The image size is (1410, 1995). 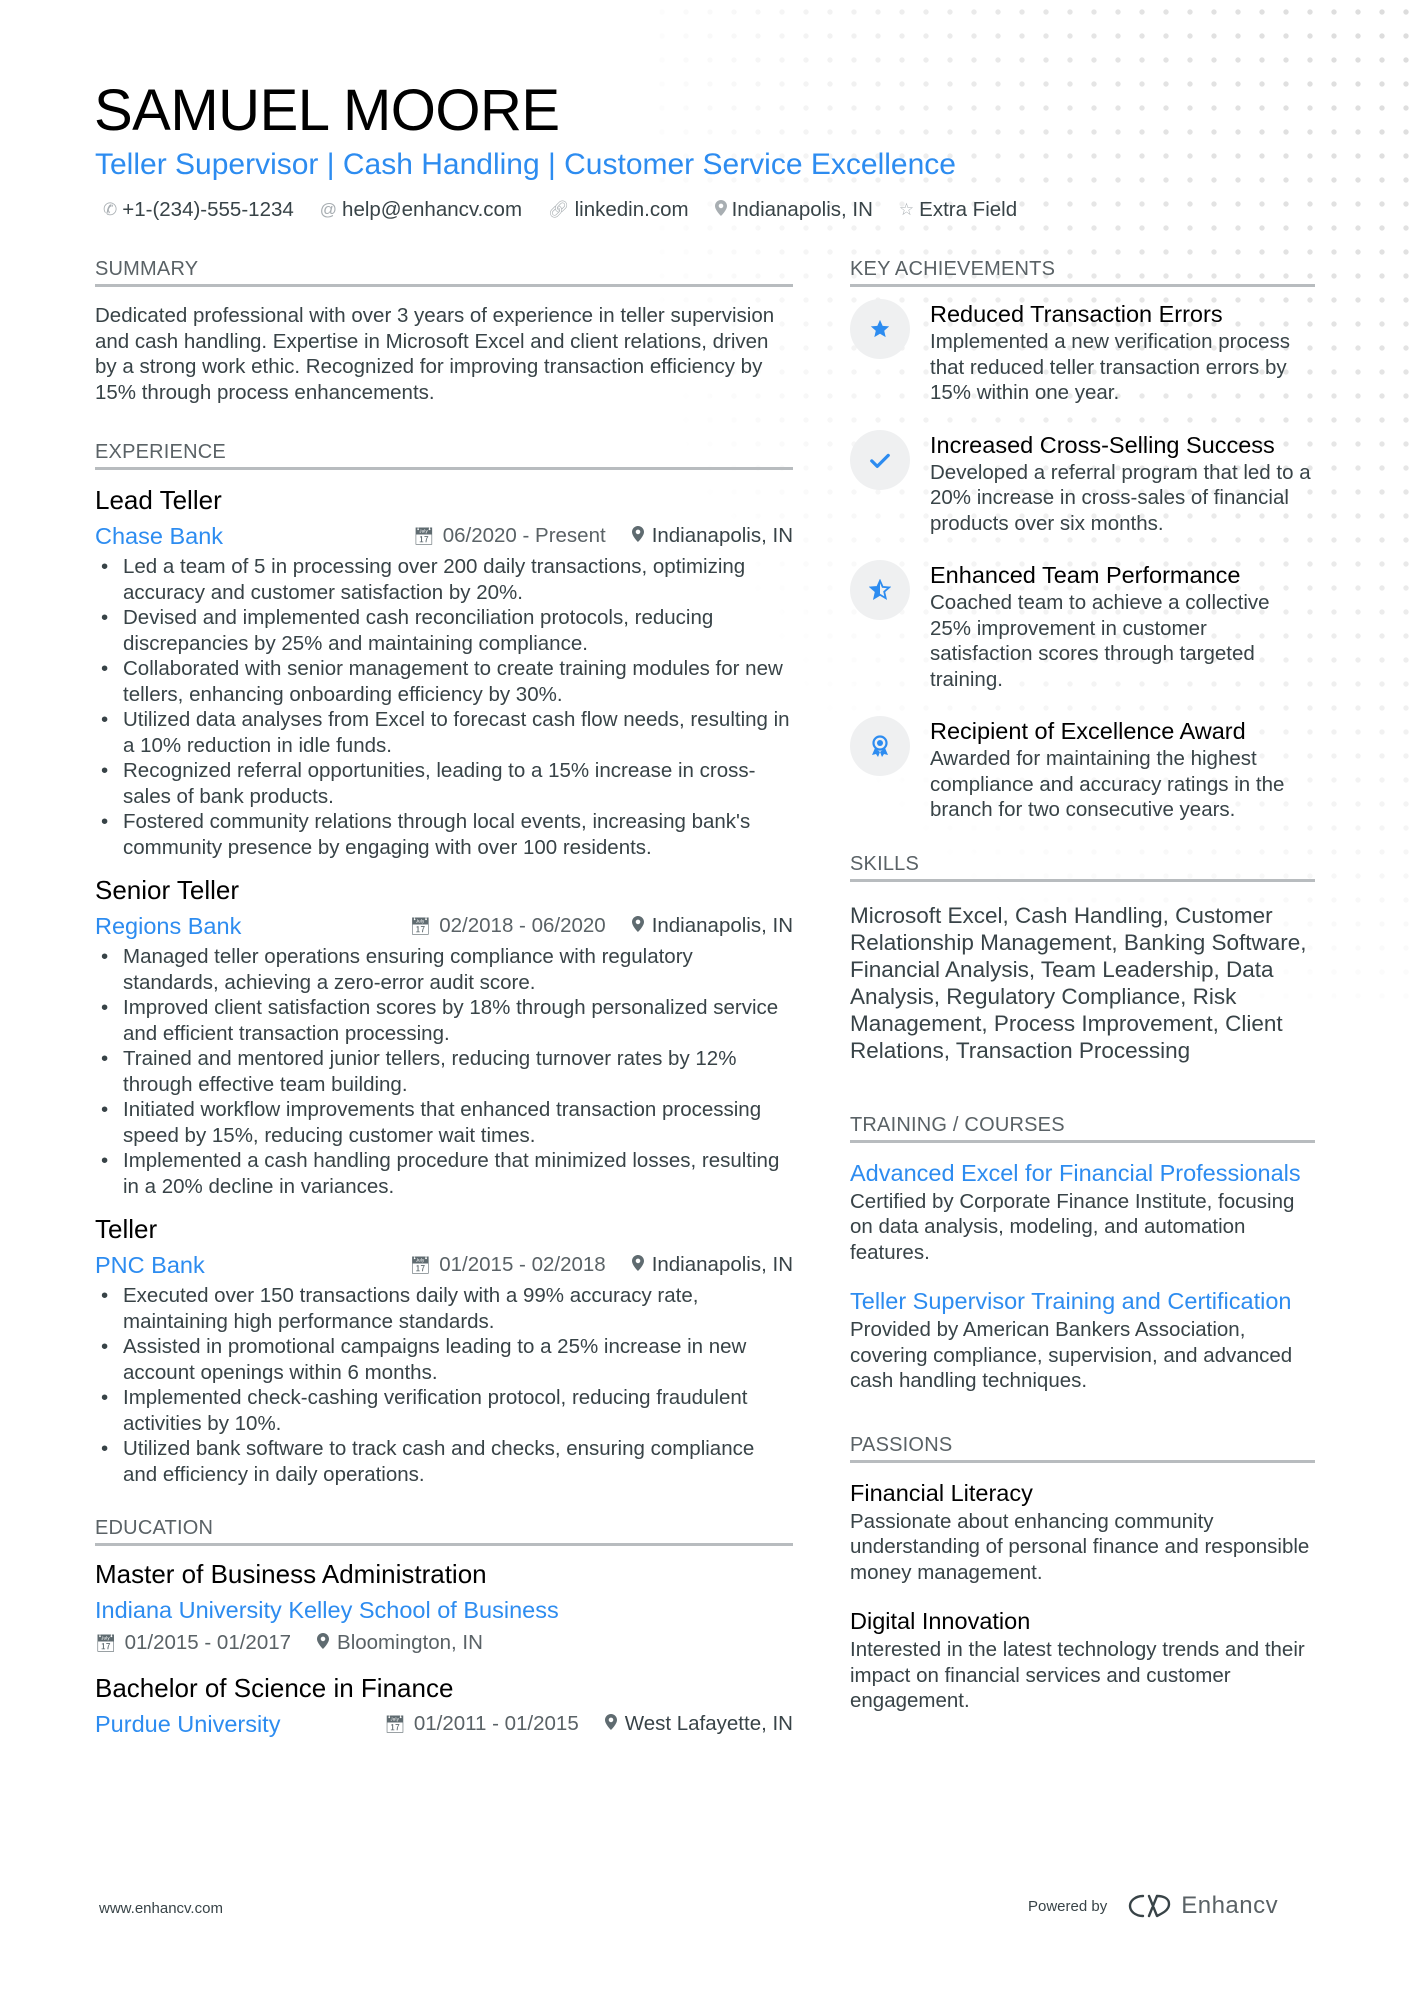 What do you see at coordinates (522, 925) in the screenshot?
I see `job-dates-text: 02/2018 - 06/2020` at bounding box center [522, 925].